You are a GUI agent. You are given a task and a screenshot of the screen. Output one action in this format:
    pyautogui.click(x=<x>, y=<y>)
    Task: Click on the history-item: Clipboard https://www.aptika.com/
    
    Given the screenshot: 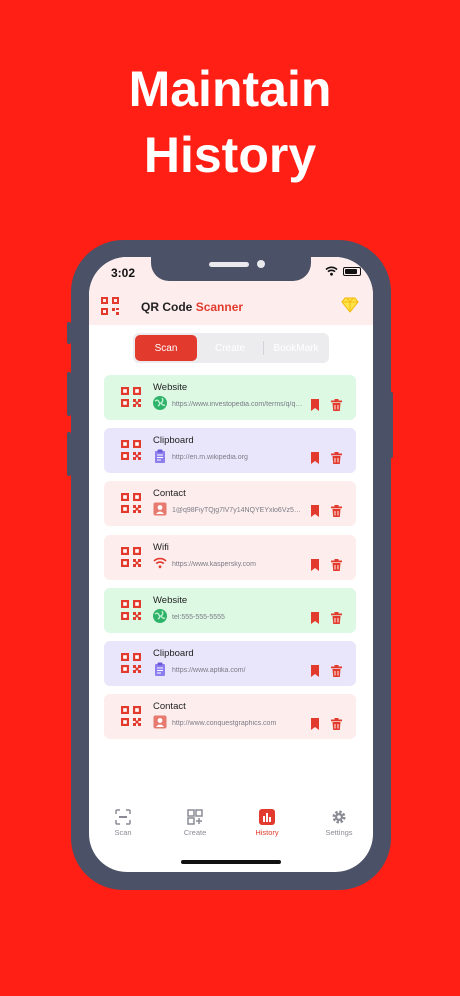 What is the action you would take?
    pyautogui.click(x=230, y=663)
    